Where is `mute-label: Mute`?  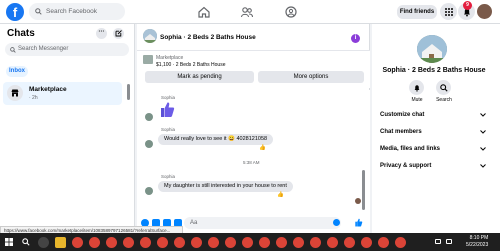
mute-label: Mute is located at coordinates (417, 100).